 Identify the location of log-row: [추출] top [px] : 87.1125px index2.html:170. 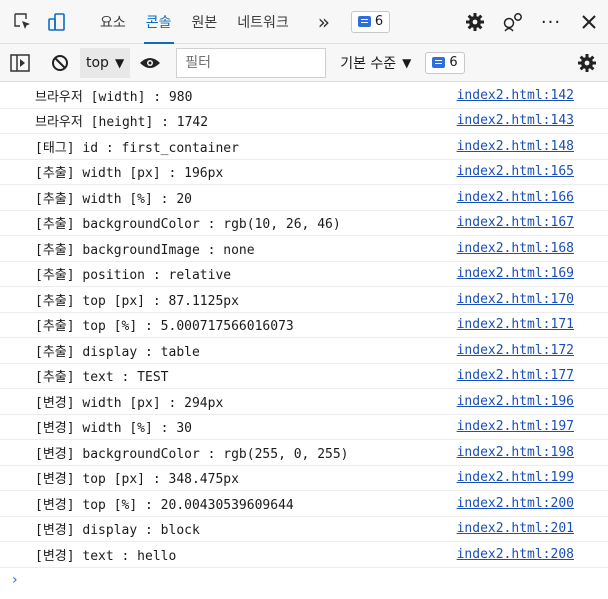
(304, 300).